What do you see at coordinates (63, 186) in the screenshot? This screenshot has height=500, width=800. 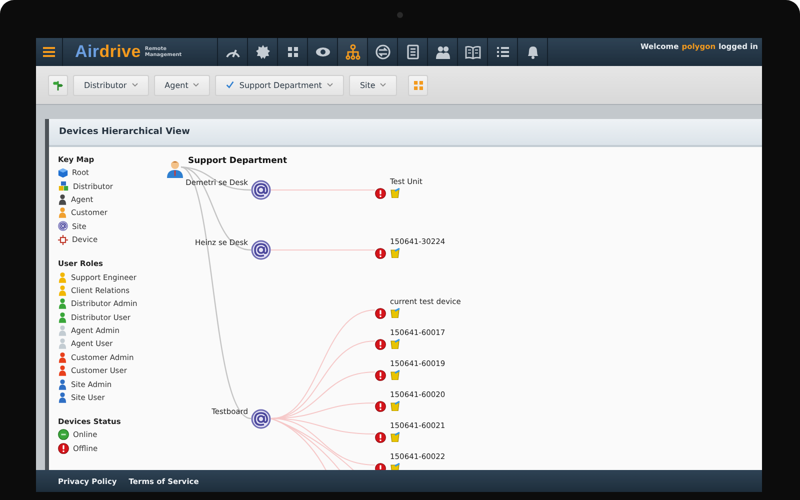 I see `cubes-icon` at bounding box center [63, 186].